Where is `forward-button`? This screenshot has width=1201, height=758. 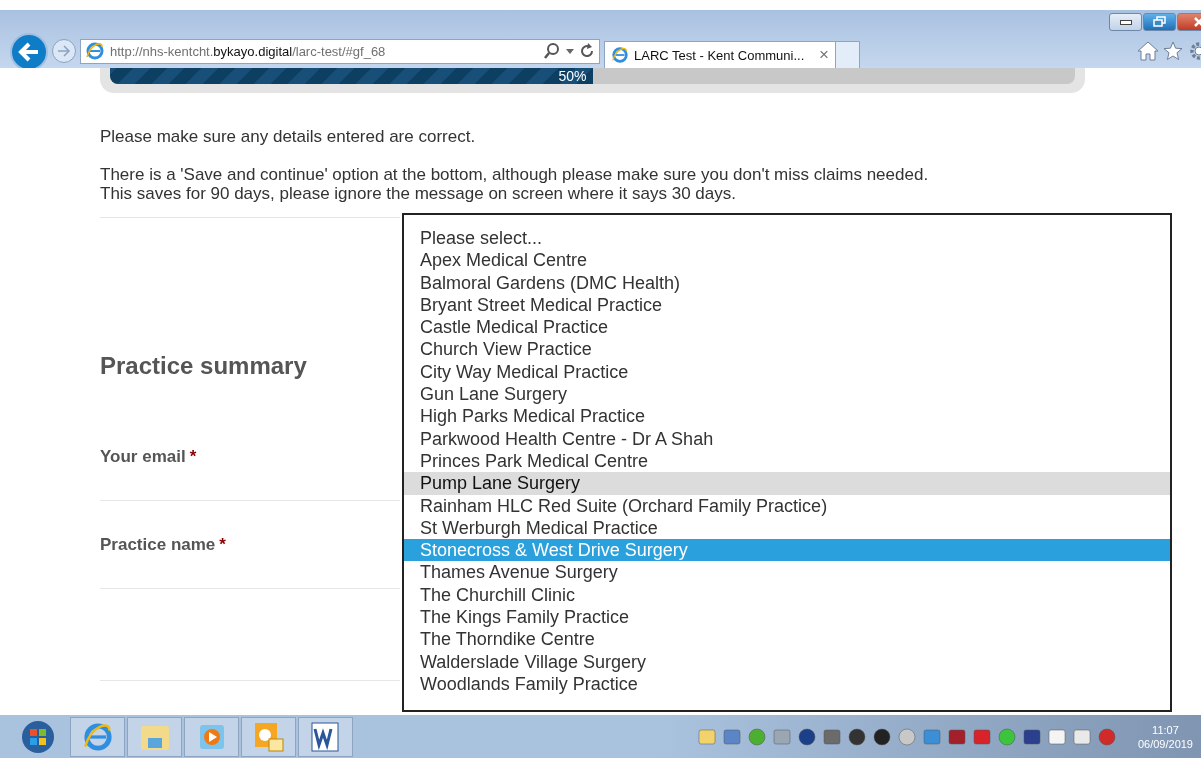 forward-button is located at coordinates (64, 51).